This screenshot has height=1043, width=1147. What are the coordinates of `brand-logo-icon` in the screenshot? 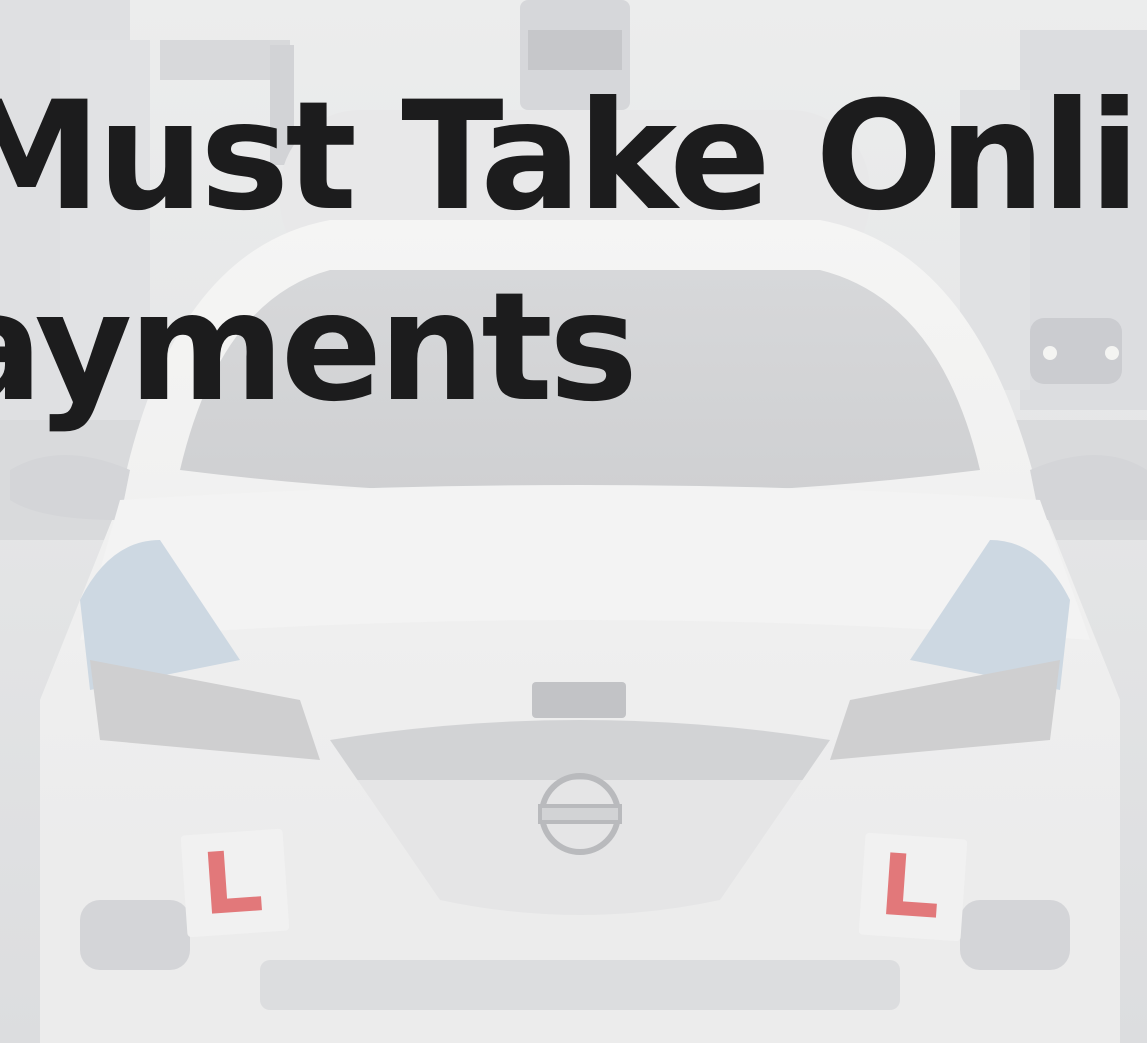 It's located at (580, 814).